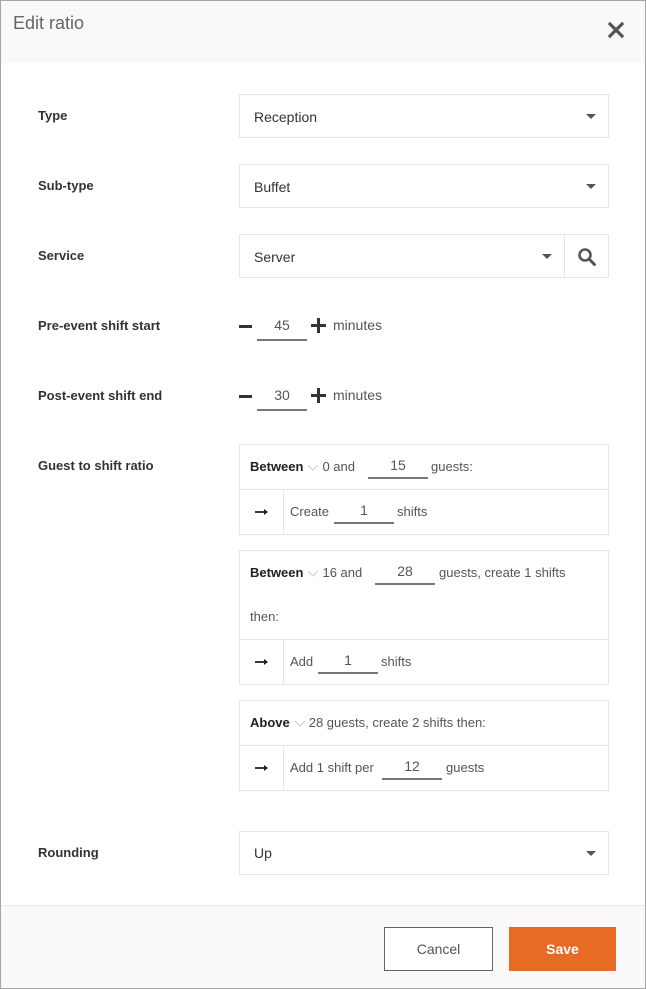 This screenshot has width=646, height=989. What do you see at coordinates (405, 572) in the screenshot?
I see `rule-to-input: 28` at bounding box center [405, 572].